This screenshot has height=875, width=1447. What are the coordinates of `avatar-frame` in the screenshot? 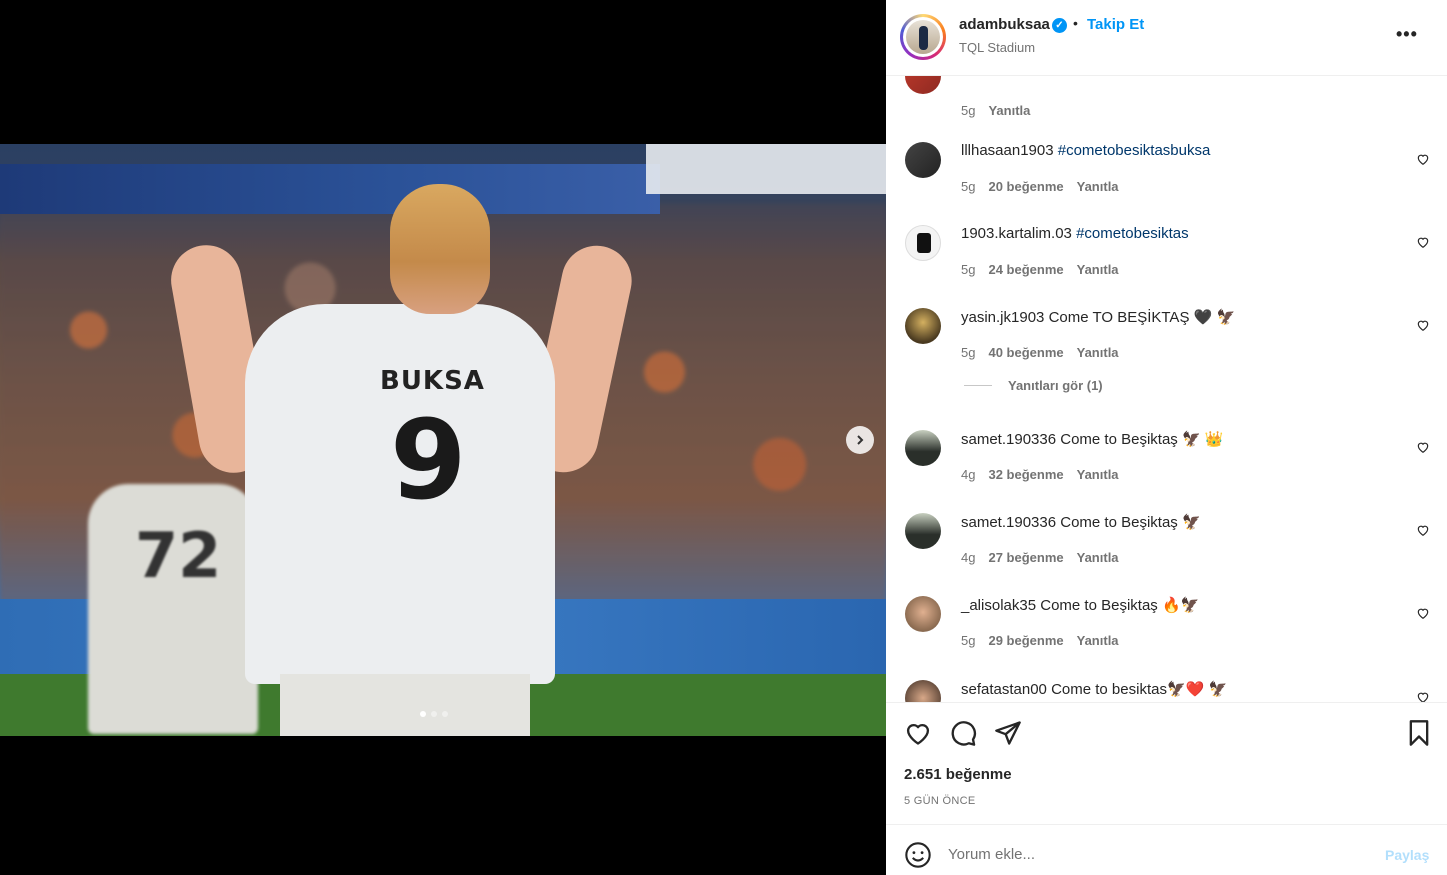 It's located at (923, 37).